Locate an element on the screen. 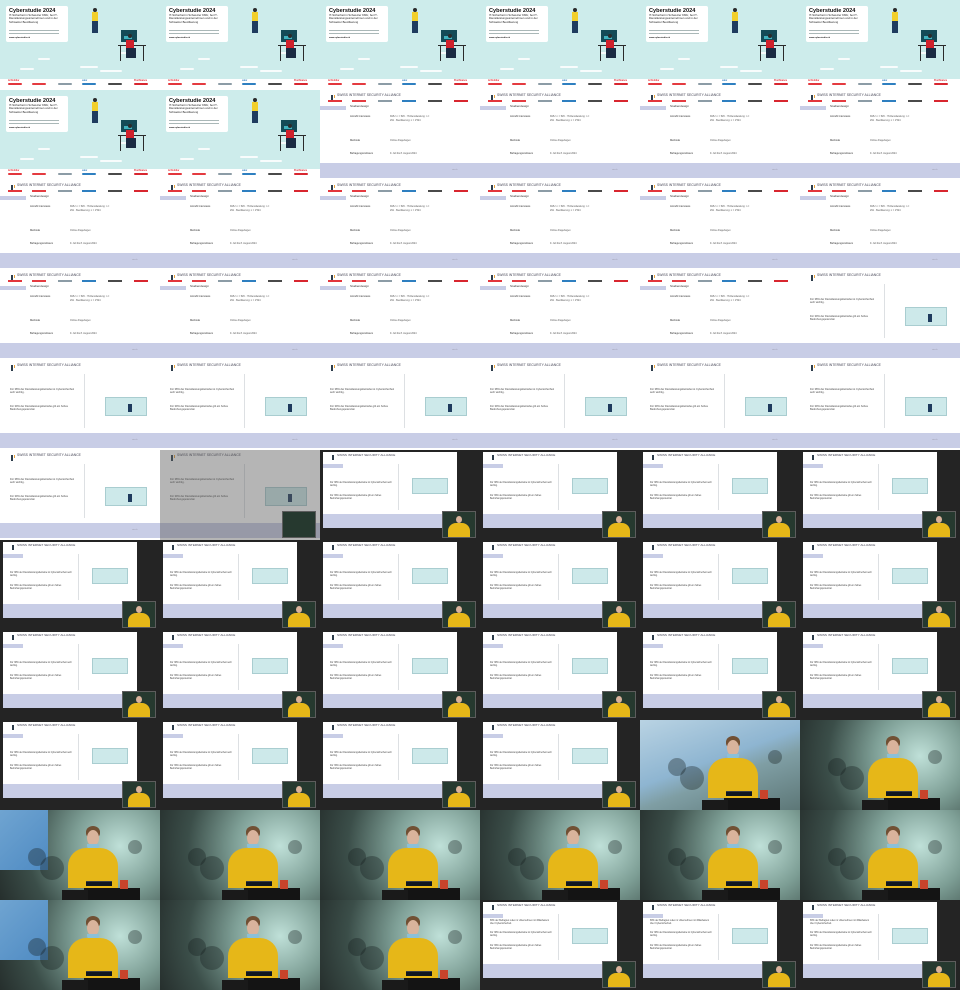 The image size is (960, 990). figure-legs is located at coordinates (735, 27).